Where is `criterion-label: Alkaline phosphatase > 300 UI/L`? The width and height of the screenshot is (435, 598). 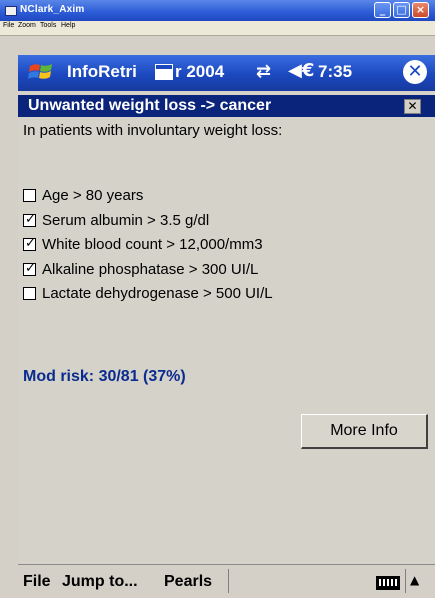 criterion-label: Alkaline phosphatase > 300 UI/L is located at coordinates (150, 269).